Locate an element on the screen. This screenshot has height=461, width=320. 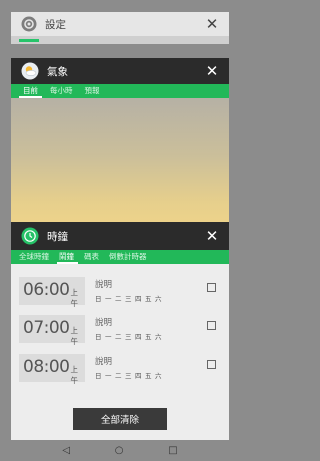
tab-timer: 倒數計時器 is located at coordinates (129, 257).